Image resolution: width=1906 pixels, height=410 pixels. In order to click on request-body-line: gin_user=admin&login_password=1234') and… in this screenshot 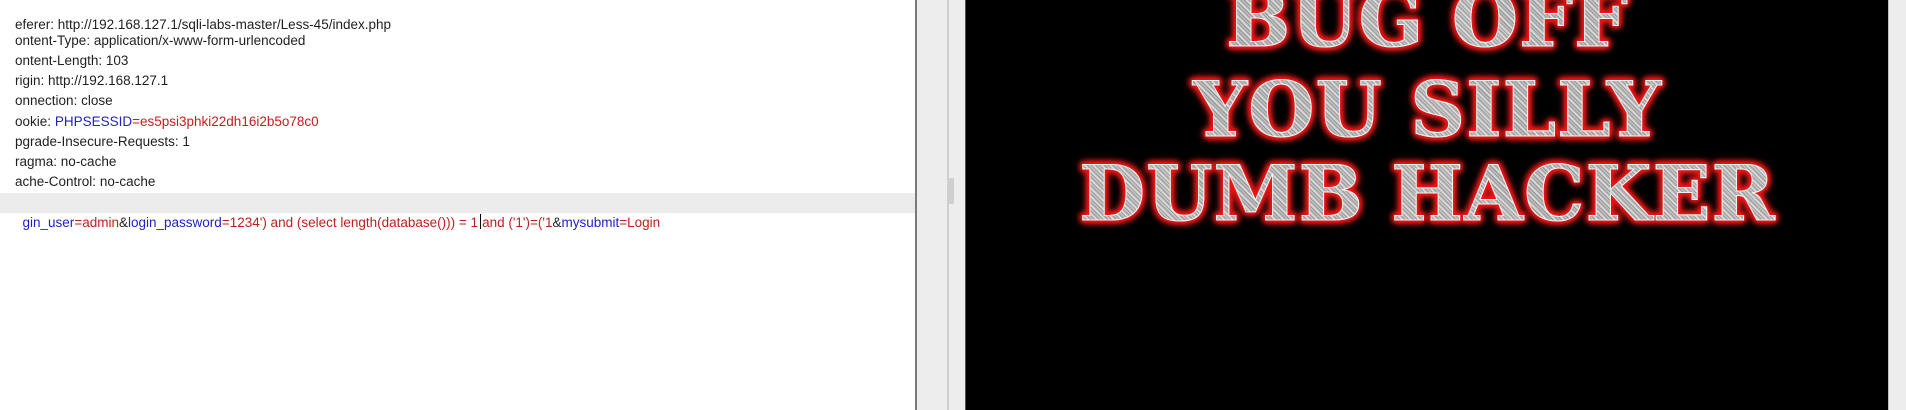, I will do `click(457, 211)`.